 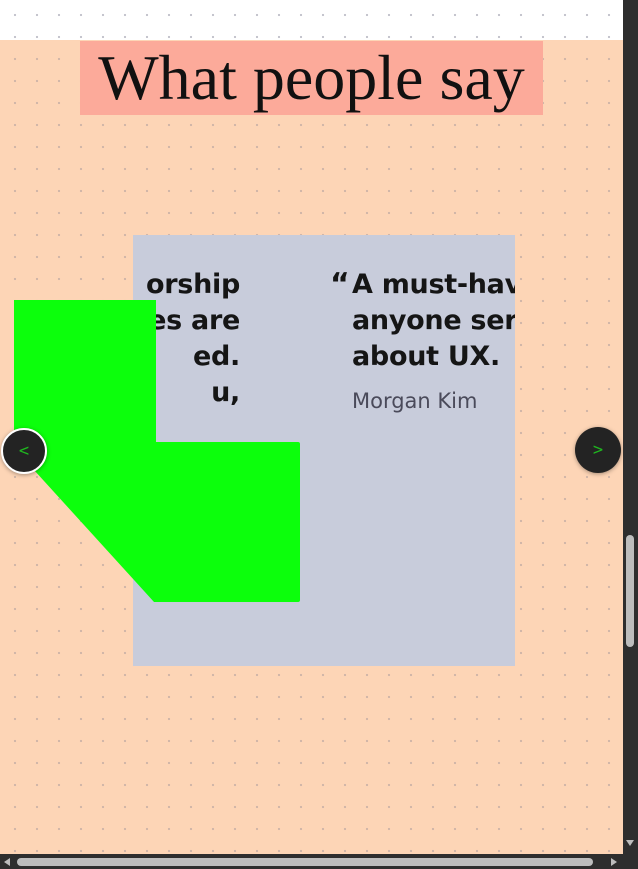 What do you see at coordinates (630, 427) in the screenshot?
I see `vertical-scrollbar` at bounding box center [630, 427].